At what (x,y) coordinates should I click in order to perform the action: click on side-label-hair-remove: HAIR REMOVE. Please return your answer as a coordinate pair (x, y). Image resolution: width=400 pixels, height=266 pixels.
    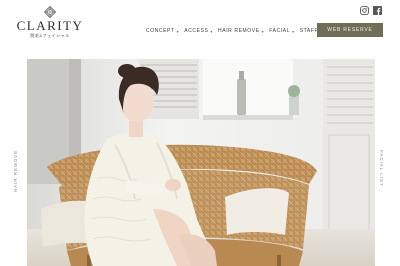
    Looking at the image, I should click on (15, 171).